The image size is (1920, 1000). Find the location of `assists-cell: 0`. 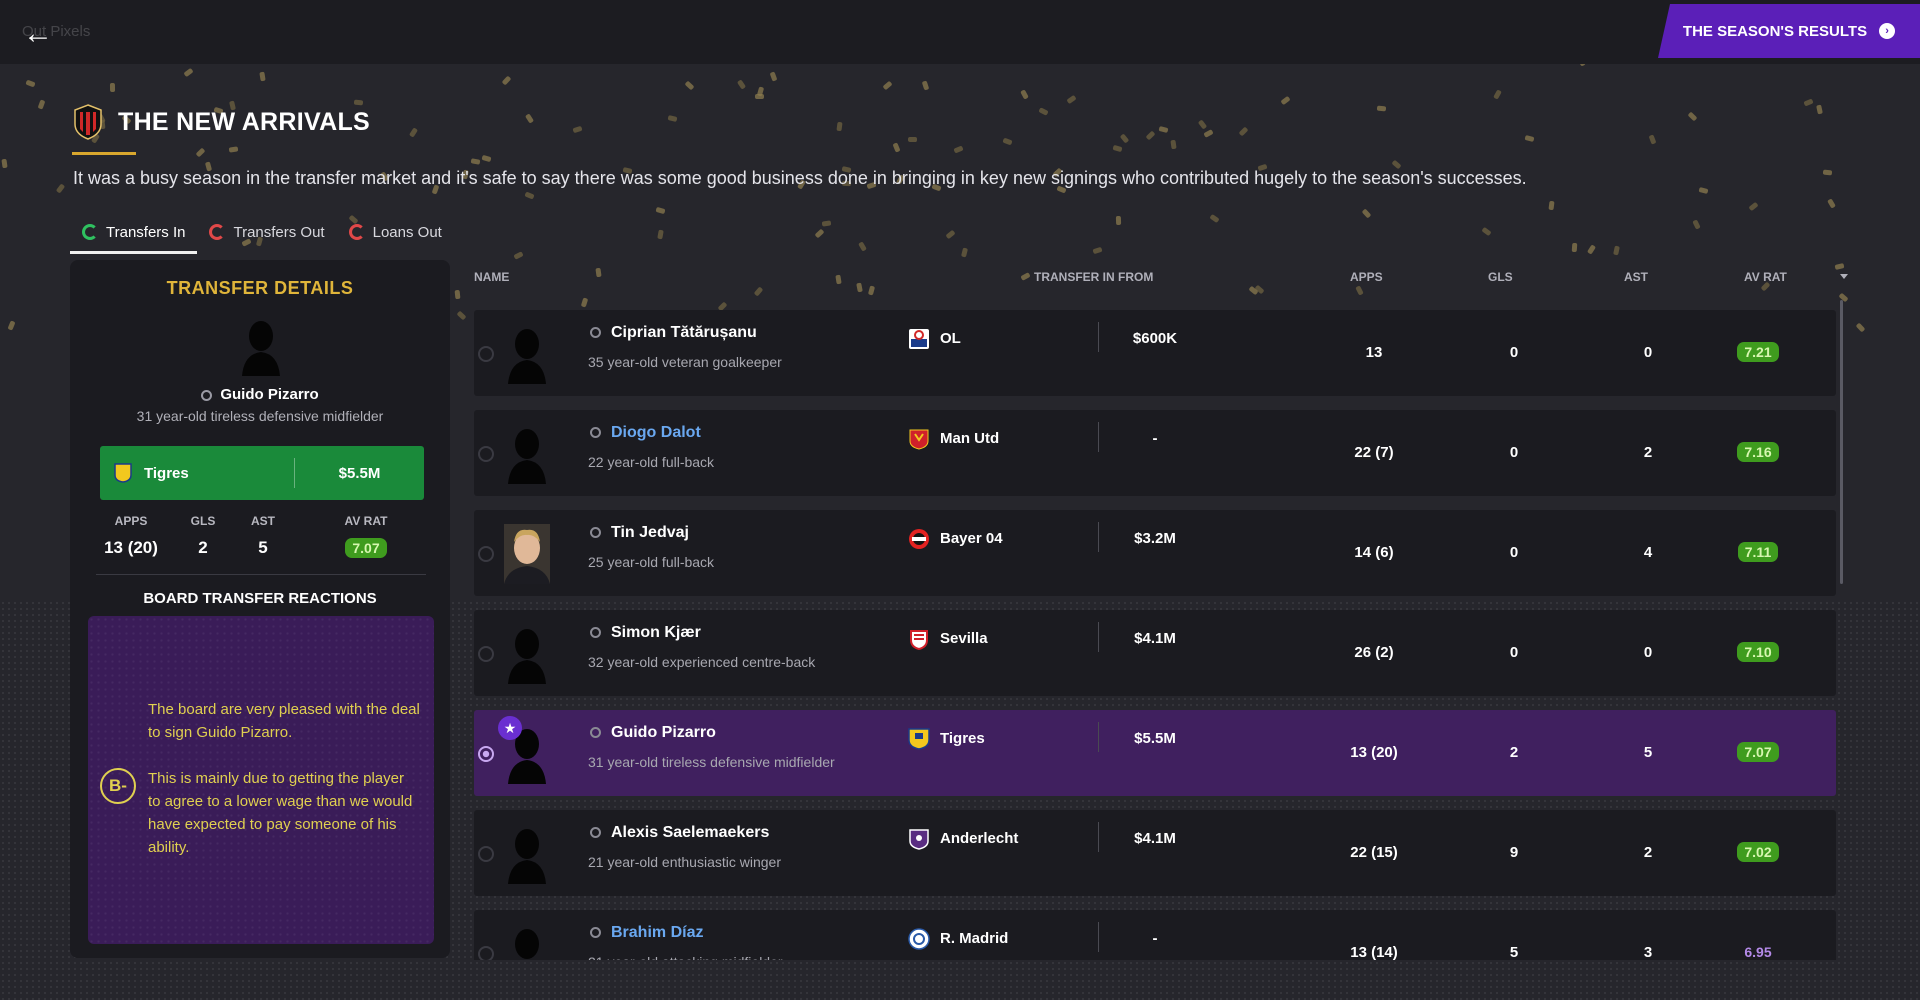

assists-cell: 0 is located at coordinates (1648, 352).